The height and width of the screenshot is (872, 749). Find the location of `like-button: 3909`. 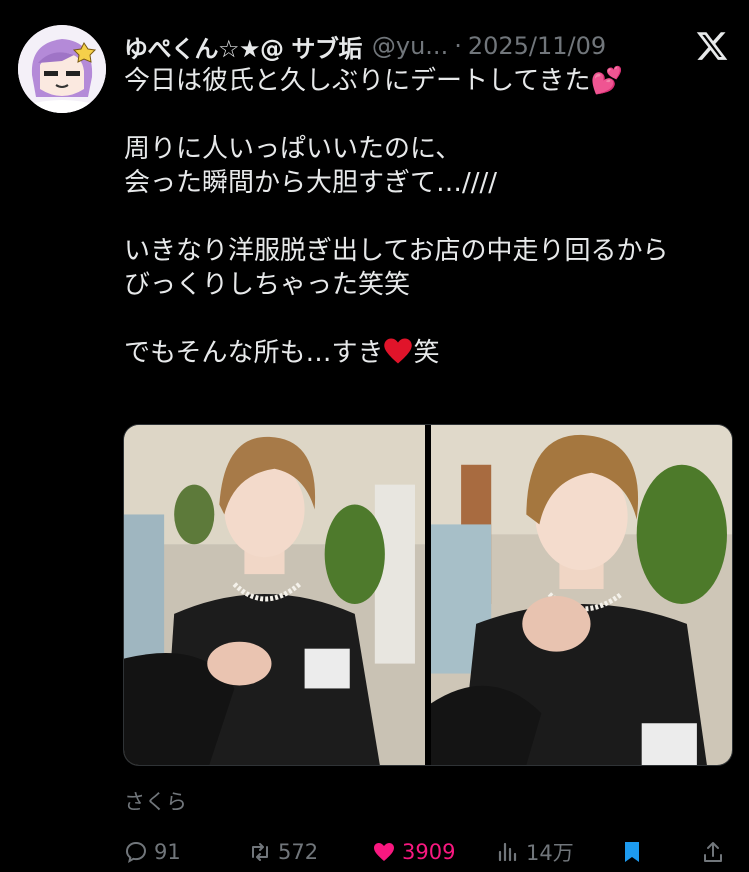

like-button: 3909 is located at coordinates (413, 852).